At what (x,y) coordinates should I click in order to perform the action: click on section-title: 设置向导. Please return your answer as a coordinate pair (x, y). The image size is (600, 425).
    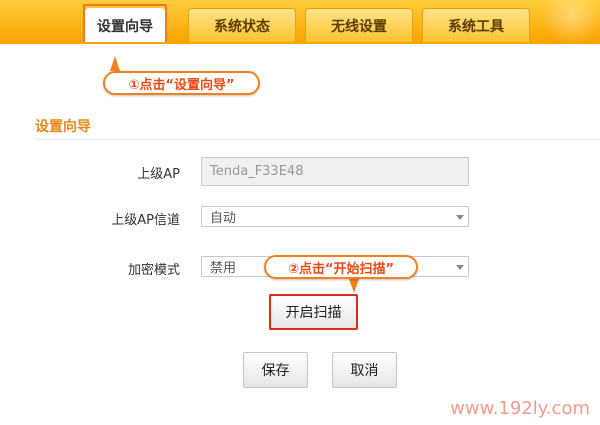
    Looking at the image, I should click on (63, 127).